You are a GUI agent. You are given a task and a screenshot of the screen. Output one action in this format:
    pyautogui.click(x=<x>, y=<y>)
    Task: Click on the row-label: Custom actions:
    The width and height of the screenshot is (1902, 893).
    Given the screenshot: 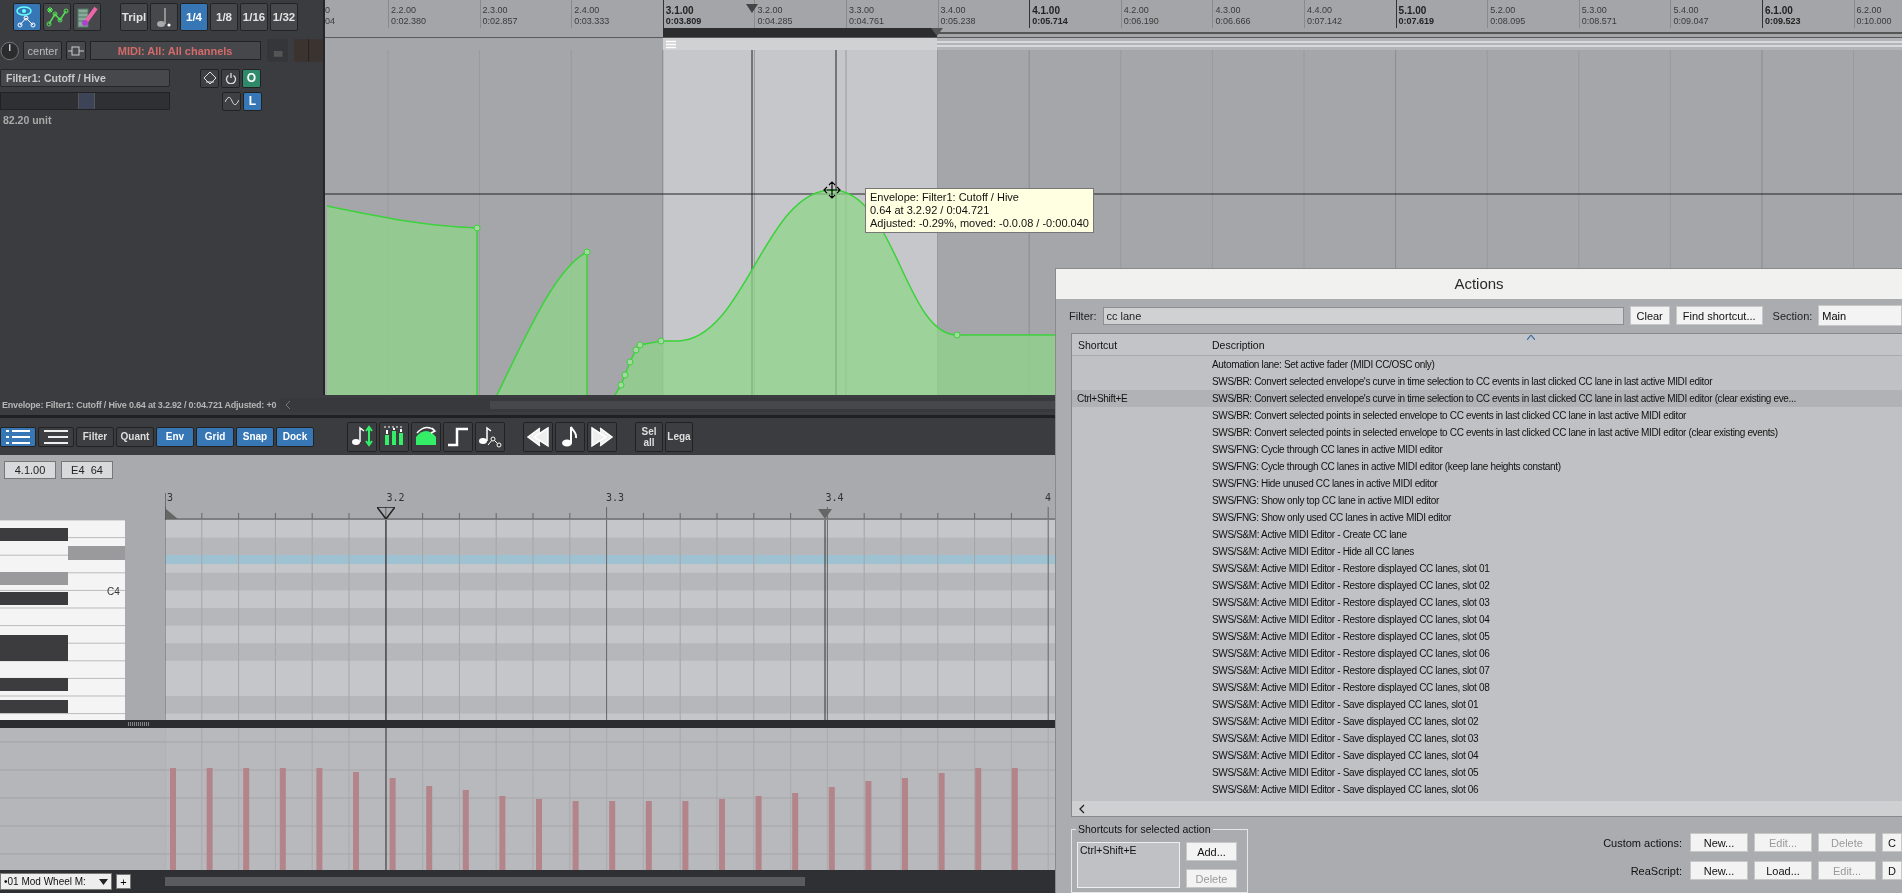 What is the action you would take?
    pyautogui.click(x=1642, y=842)
    